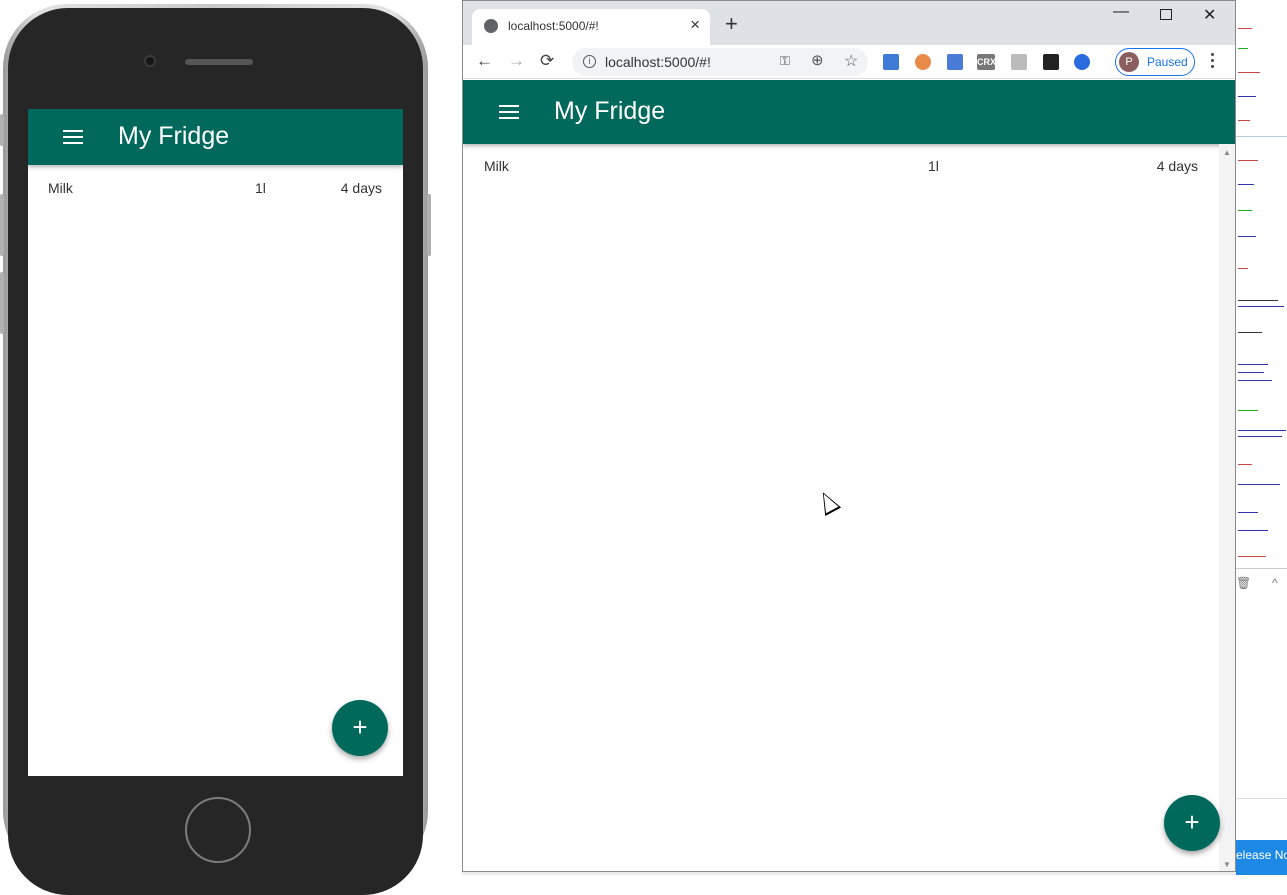 The width and height of the screenshot is (1287, 895). Describe the element at coordinates (1261, 857) in the screenshot. I see `release-notes-button: elease Not` at that location.